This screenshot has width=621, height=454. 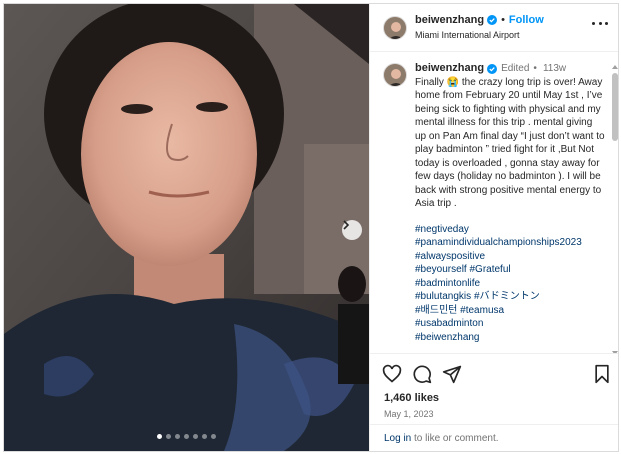 I want to click on hashtag-link: #バドミントン, so click(x=507, y=296).